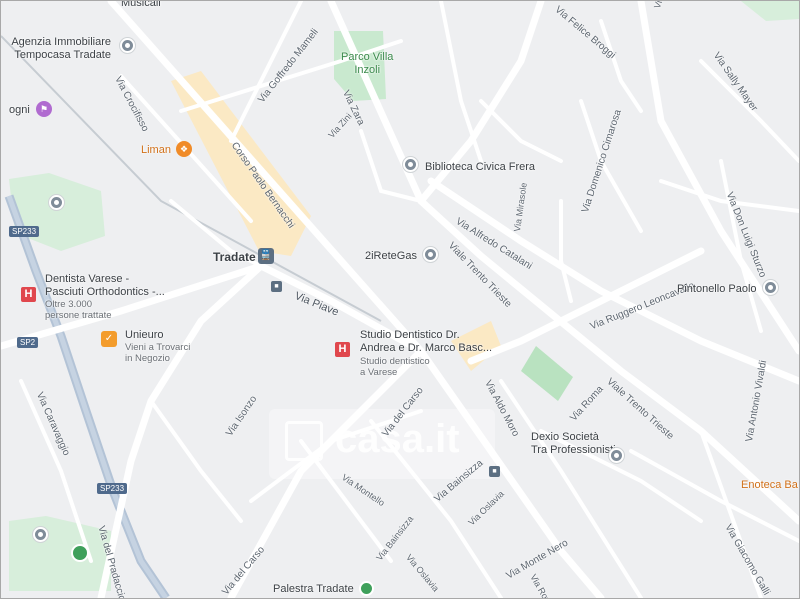  What do you see at coordinates (410, 164) in the screenshot?
I see `library-icon` at bounding box center [410, 164].